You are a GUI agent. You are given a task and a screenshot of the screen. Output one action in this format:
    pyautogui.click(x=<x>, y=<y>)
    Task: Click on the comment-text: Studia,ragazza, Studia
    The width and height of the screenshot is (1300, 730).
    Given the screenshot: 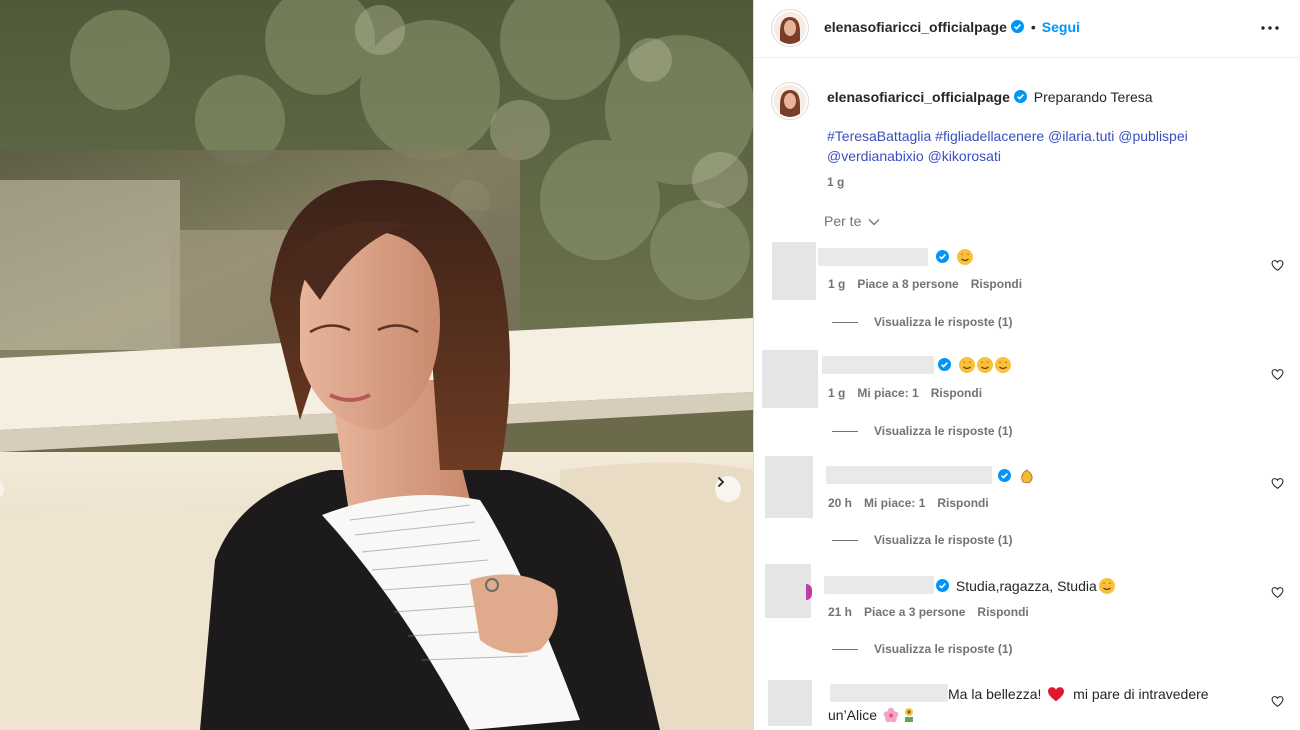 What is the action you would take?
    pyautogui.click(x=1026, y=586)
    